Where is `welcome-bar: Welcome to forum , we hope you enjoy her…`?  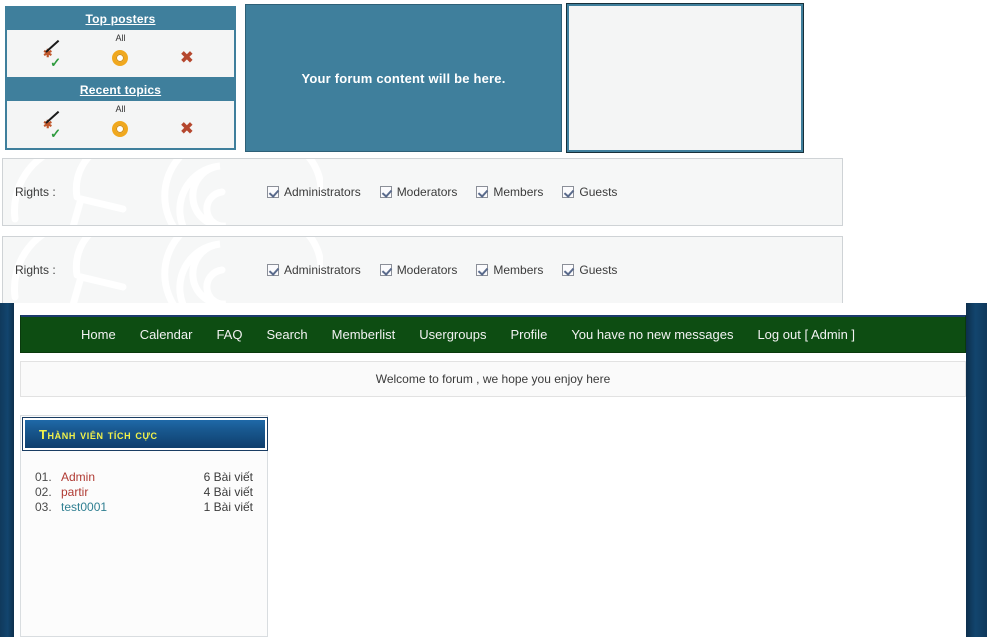
welcome-bar: Welcome to forum , we hope you enjoy her… is located at coordinates (493, 379).